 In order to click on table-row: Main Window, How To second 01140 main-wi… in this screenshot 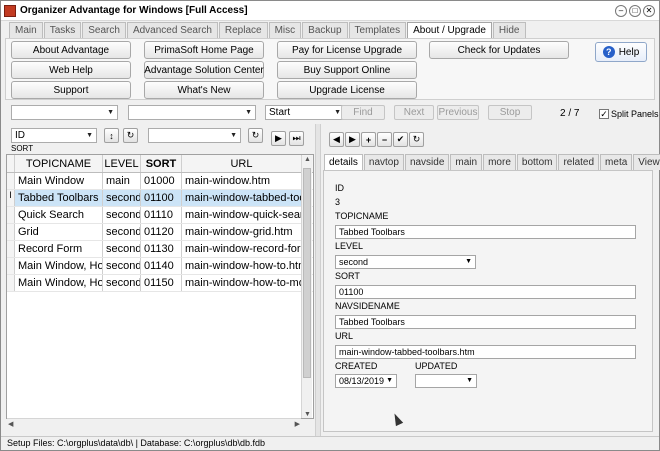, I will do `click(160, 266)`.